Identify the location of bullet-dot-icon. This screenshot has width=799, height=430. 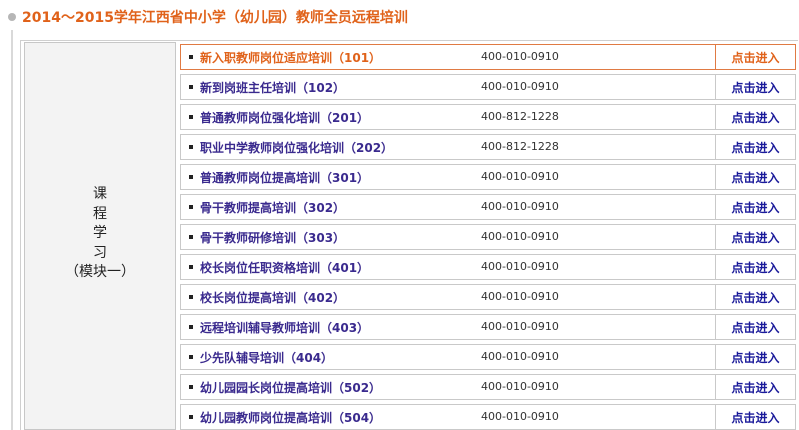
(12, 17).